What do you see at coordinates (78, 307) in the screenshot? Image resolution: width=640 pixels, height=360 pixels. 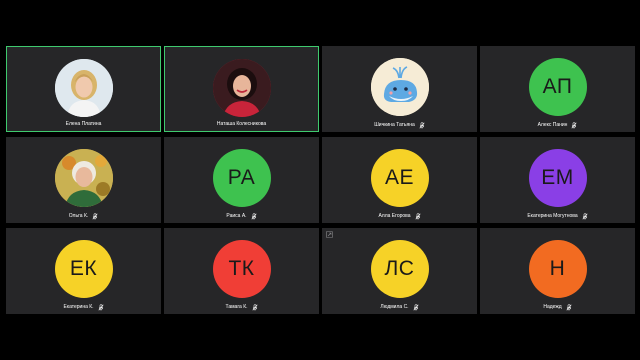 I see `participant-name: Екатерина К.` at bounding box center [78, 307].